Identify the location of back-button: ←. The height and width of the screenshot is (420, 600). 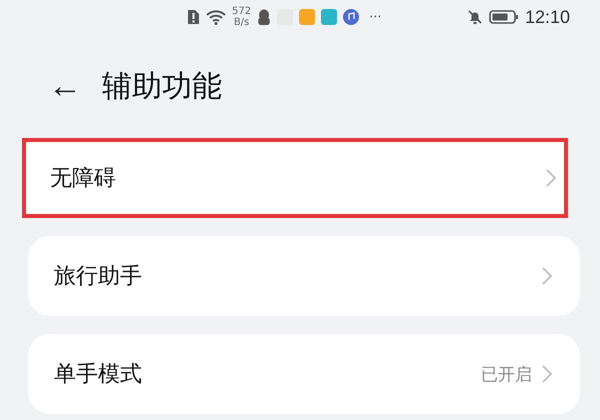
(65, 86).